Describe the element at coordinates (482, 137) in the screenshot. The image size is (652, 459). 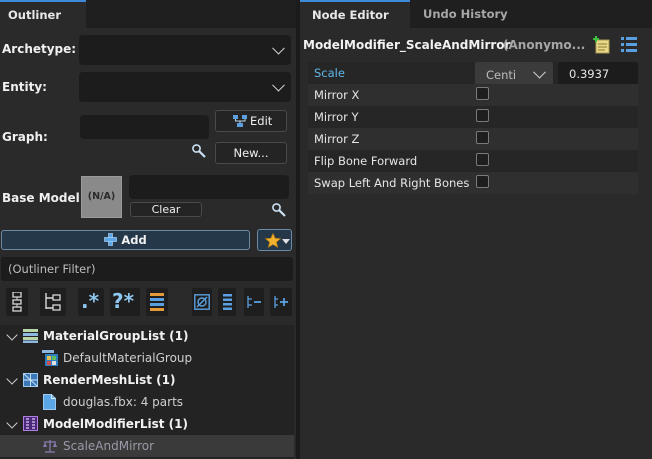
I see `mirror-z-checkbox` at that location.